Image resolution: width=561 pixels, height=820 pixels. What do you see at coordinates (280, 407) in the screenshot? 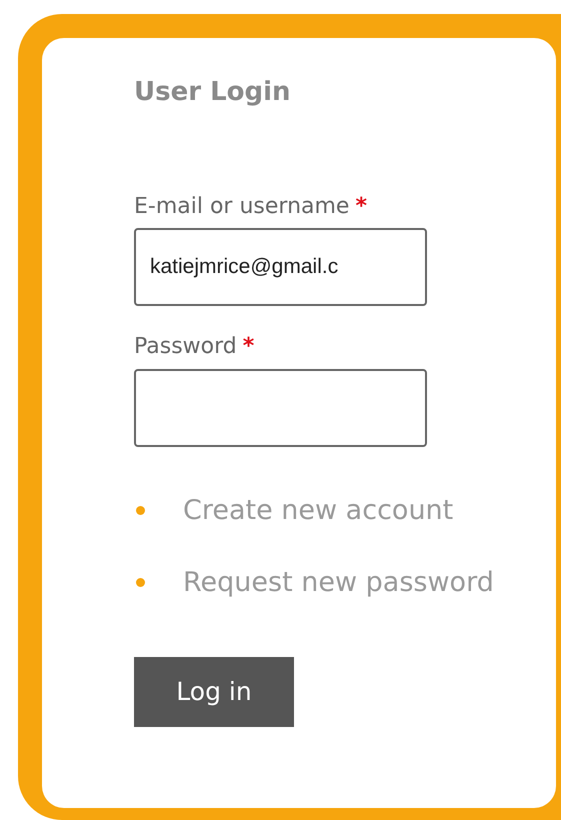
I see `input-field` at bounding box center [280, 407].